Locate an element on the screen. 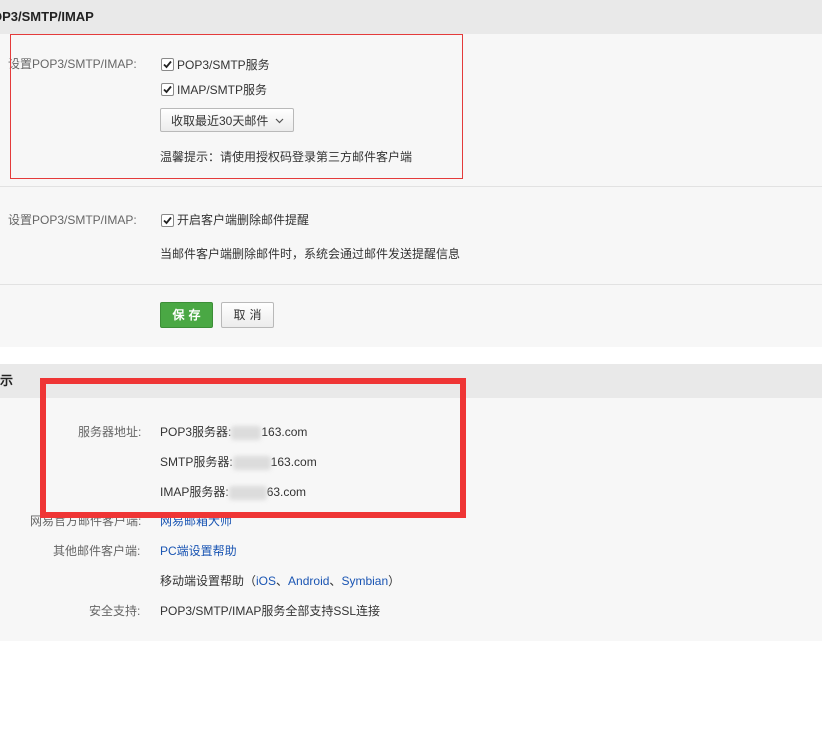 The image size is (822, 739). delete-notify-checkbox is located at coordinates (167, 220).